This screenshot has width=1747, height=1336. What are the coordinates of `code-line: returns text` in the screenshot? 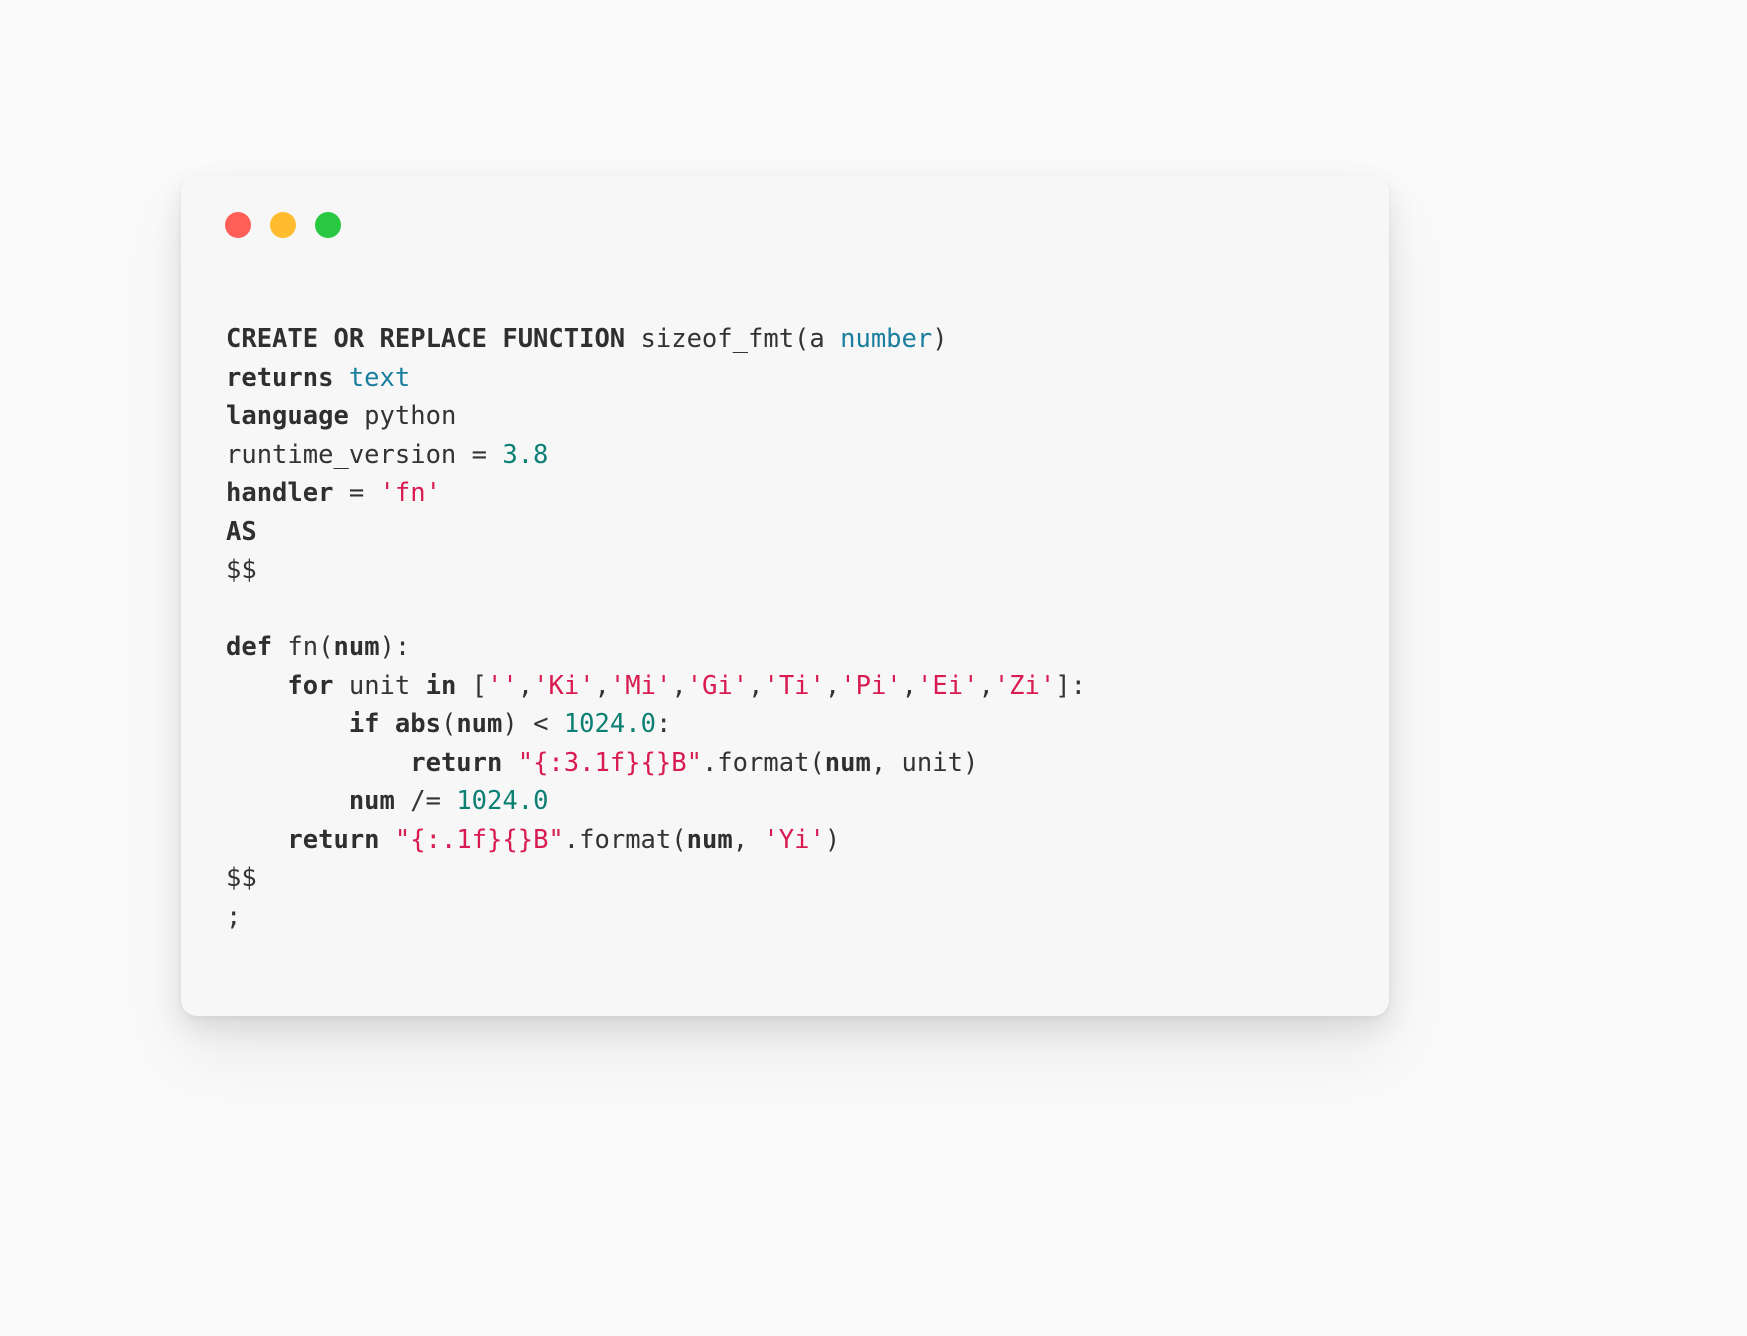 It's located at (797, 378).